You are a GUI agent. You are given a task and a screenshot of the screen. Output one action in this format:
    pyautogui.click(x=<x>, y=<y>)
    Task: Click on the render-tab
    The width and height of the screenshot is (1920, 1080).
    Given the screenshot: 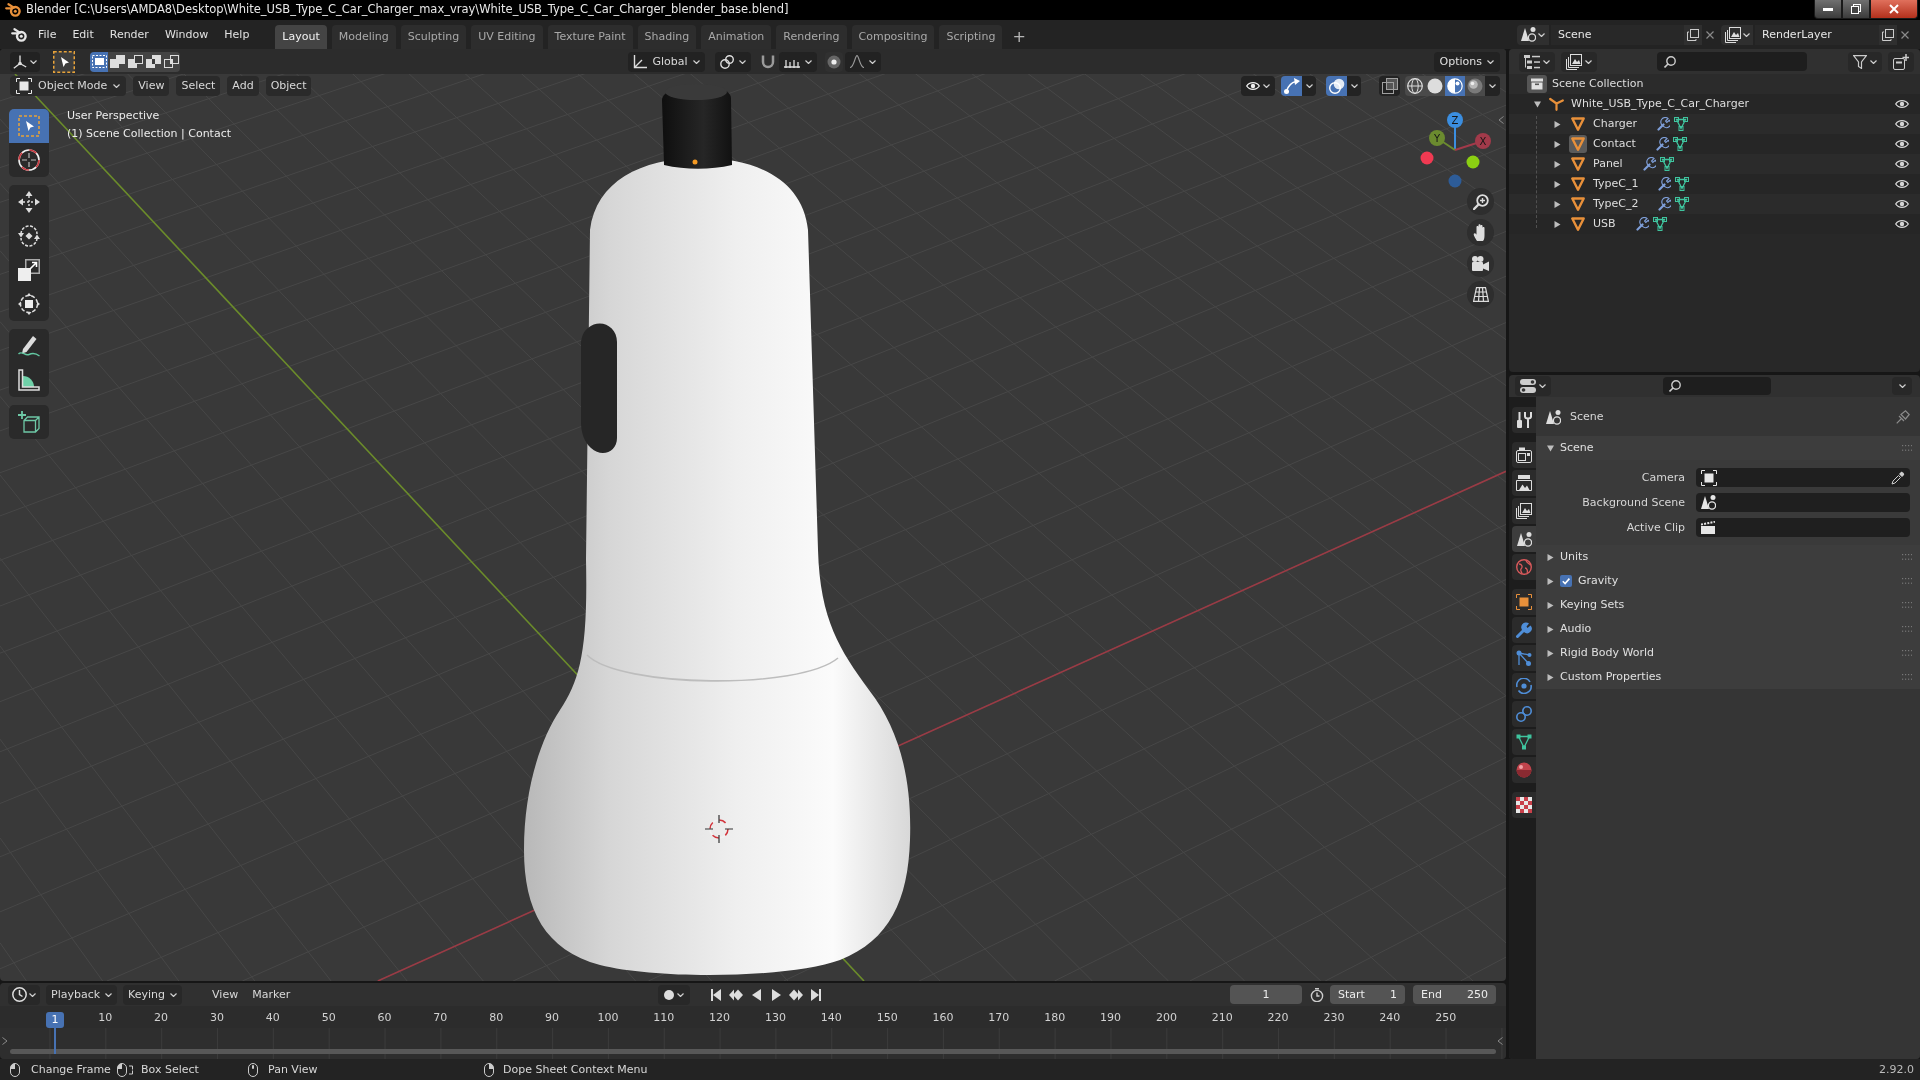 What is the action you would take?
    pyautogui.click(x=1524, y=455)
    